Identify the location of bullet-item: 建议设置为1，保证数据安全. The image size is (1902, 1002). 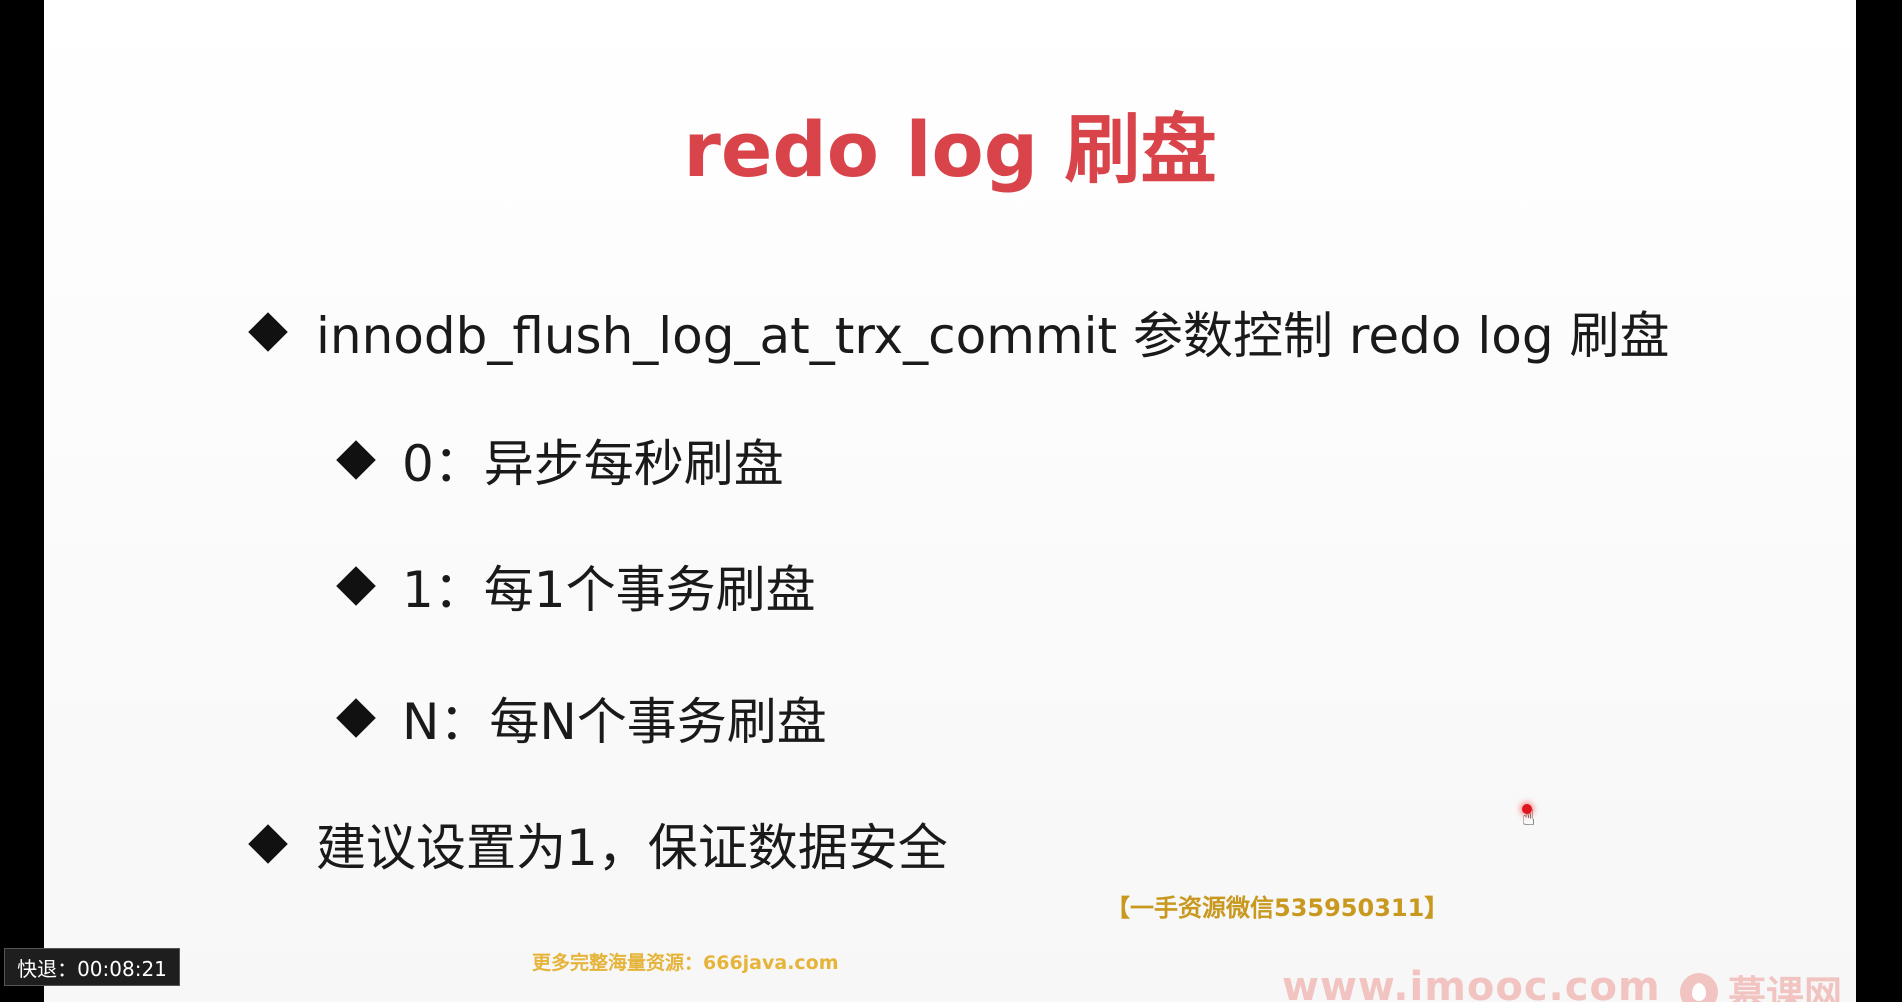
(598, 844).